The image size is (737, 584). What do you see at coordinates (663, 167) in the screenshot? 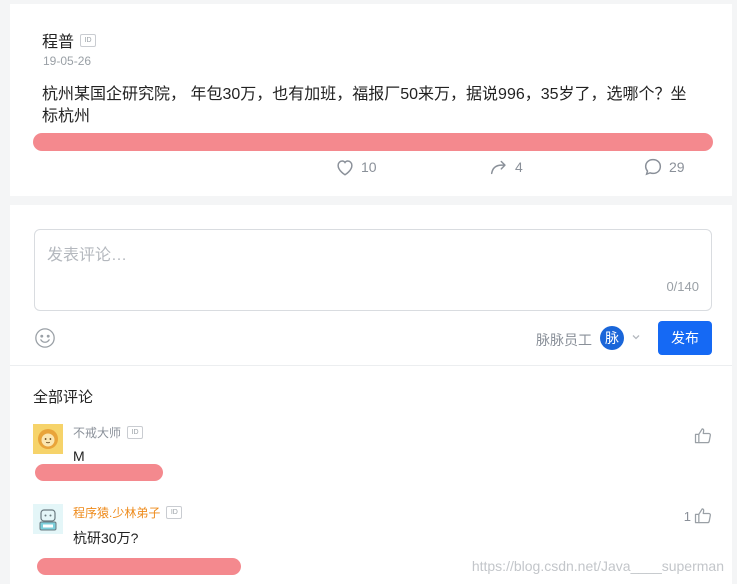
I see `comment-count-button: 29` at bounding box center [663, 167].